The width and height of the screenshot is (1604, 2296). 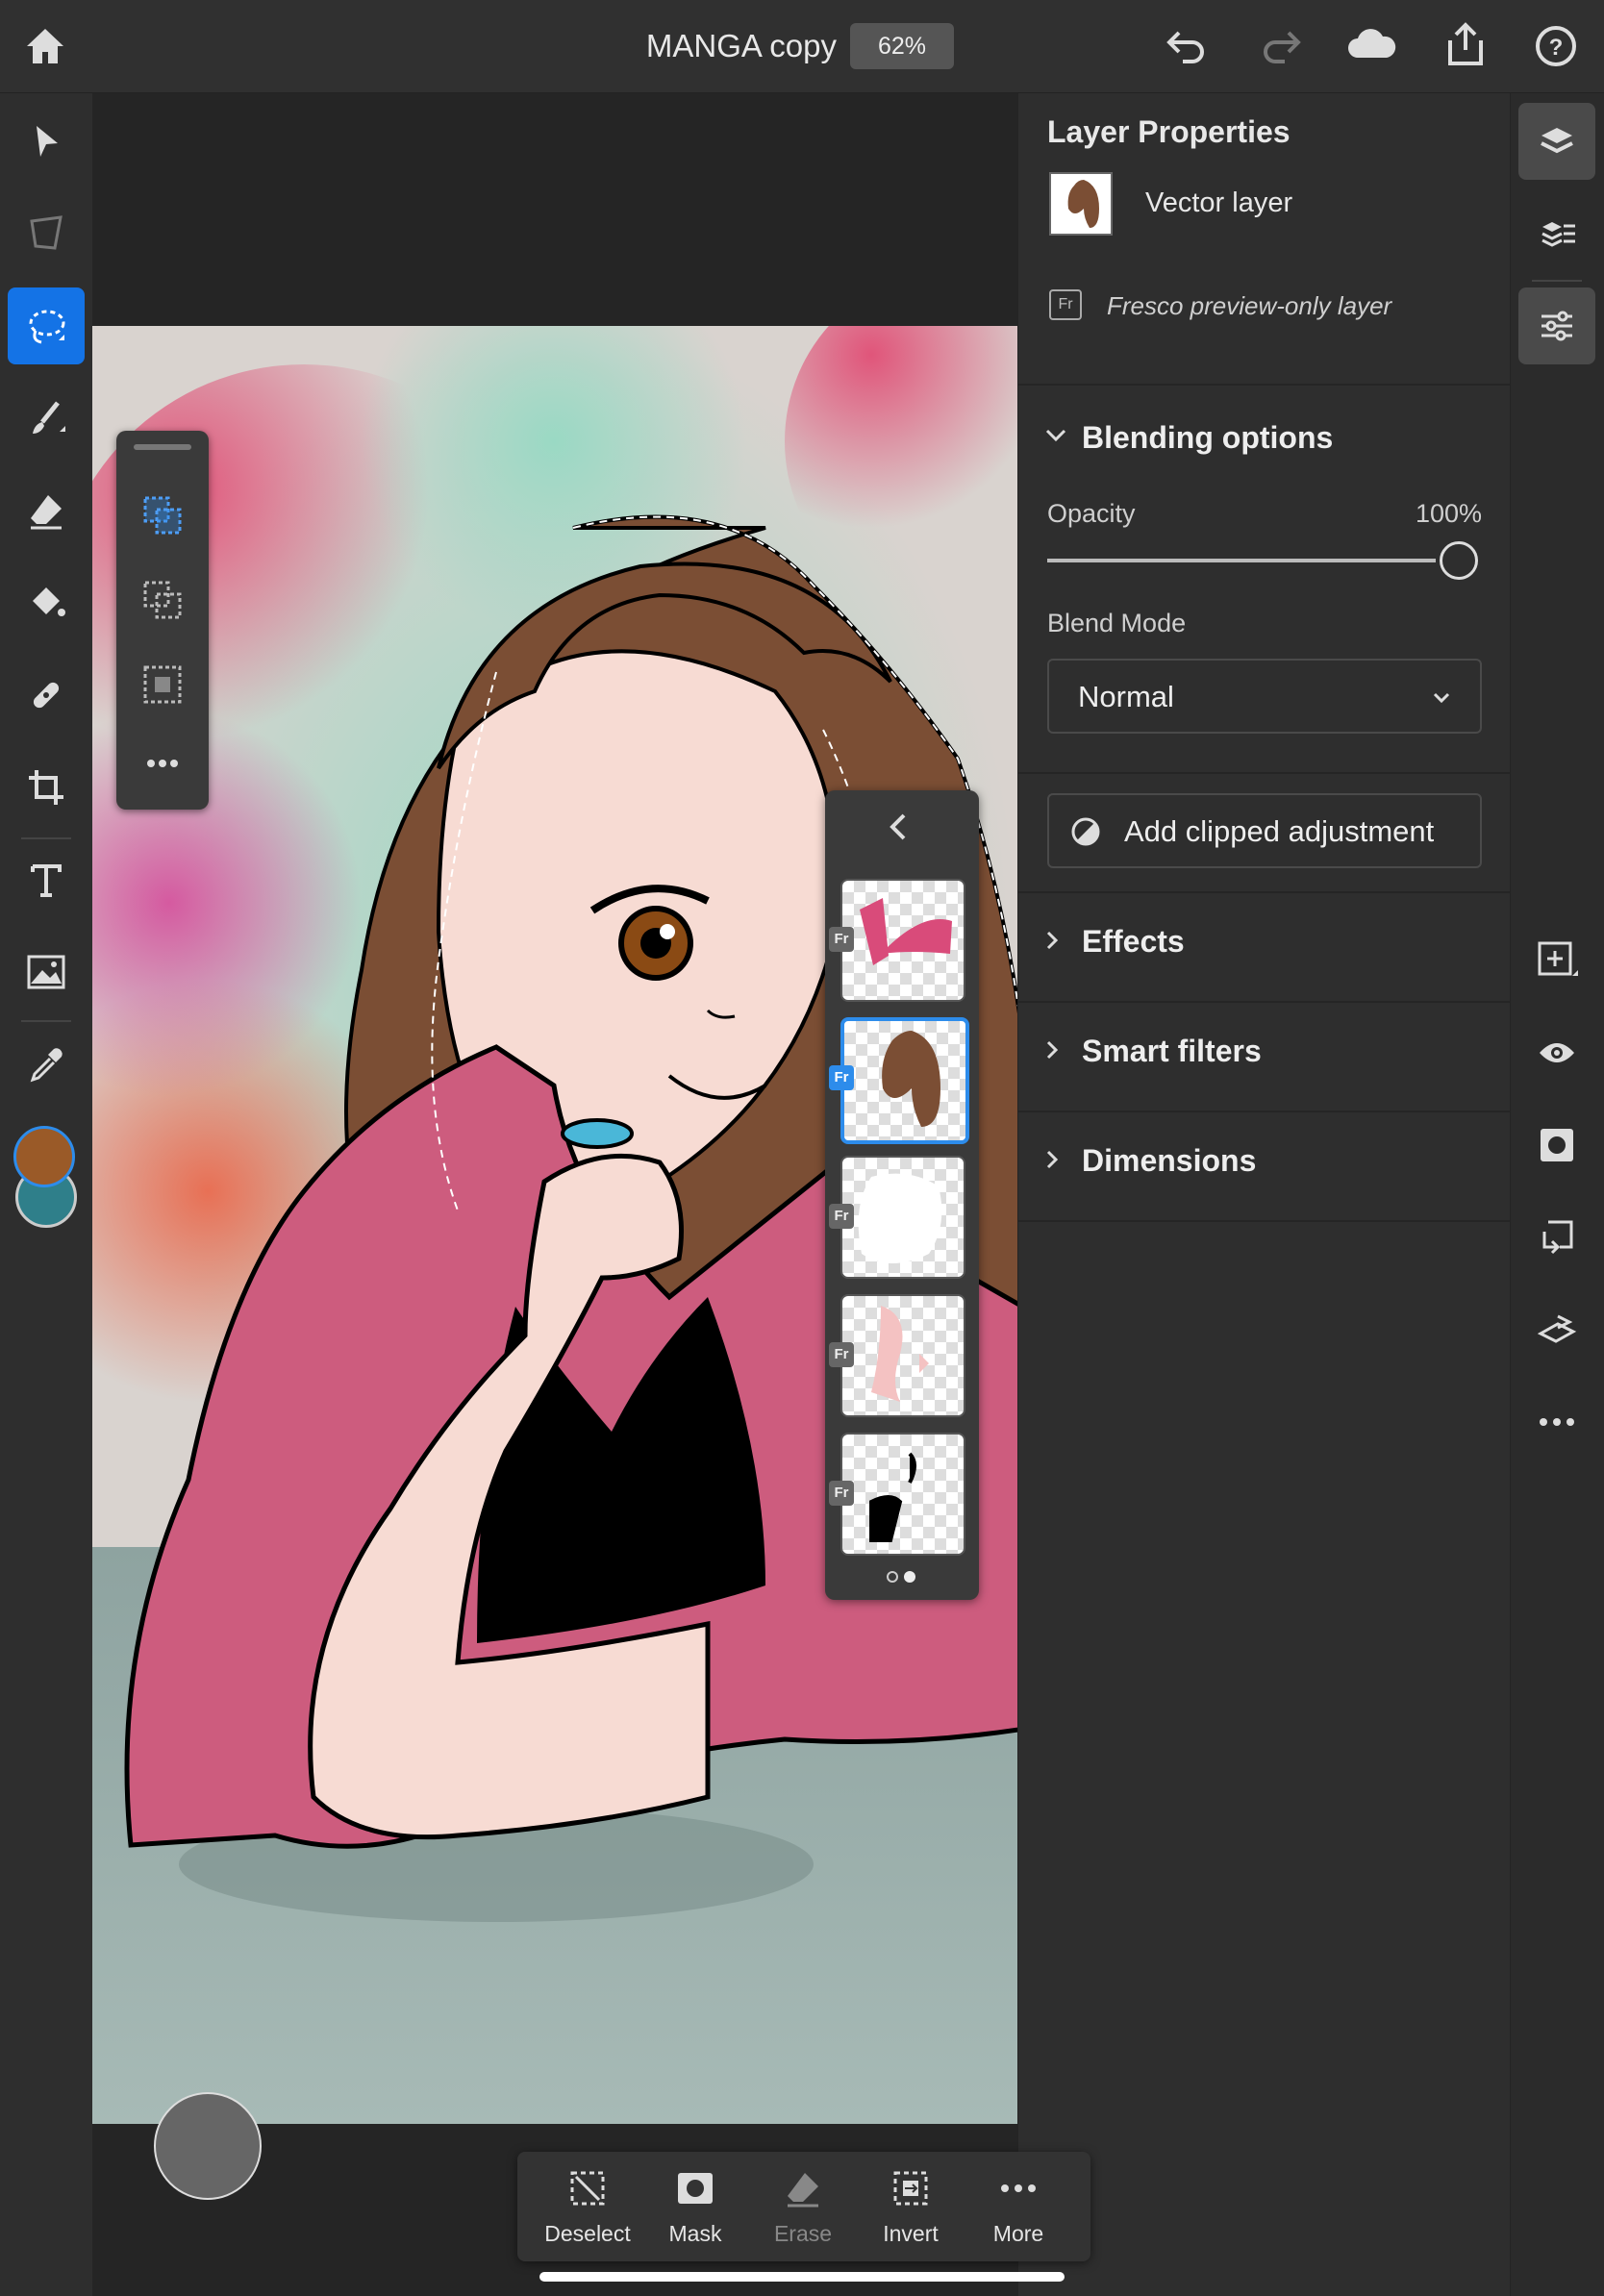 I want to click on intersect-selection-icon, so click(x=162, y=684).